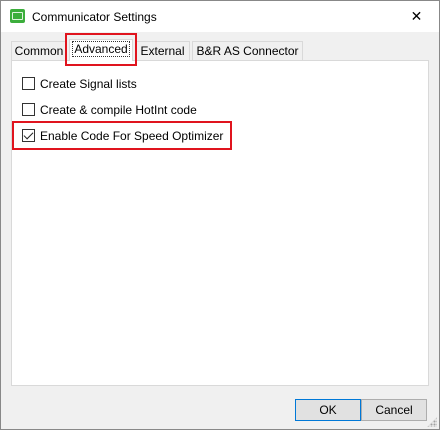 This screenshot has height=430, width=440. What do you see at coordinates (118, 110) in the screenshot?
I see `create-compile-hotint-label: Create & compile HotInt code` at bounding box center [118, 110].